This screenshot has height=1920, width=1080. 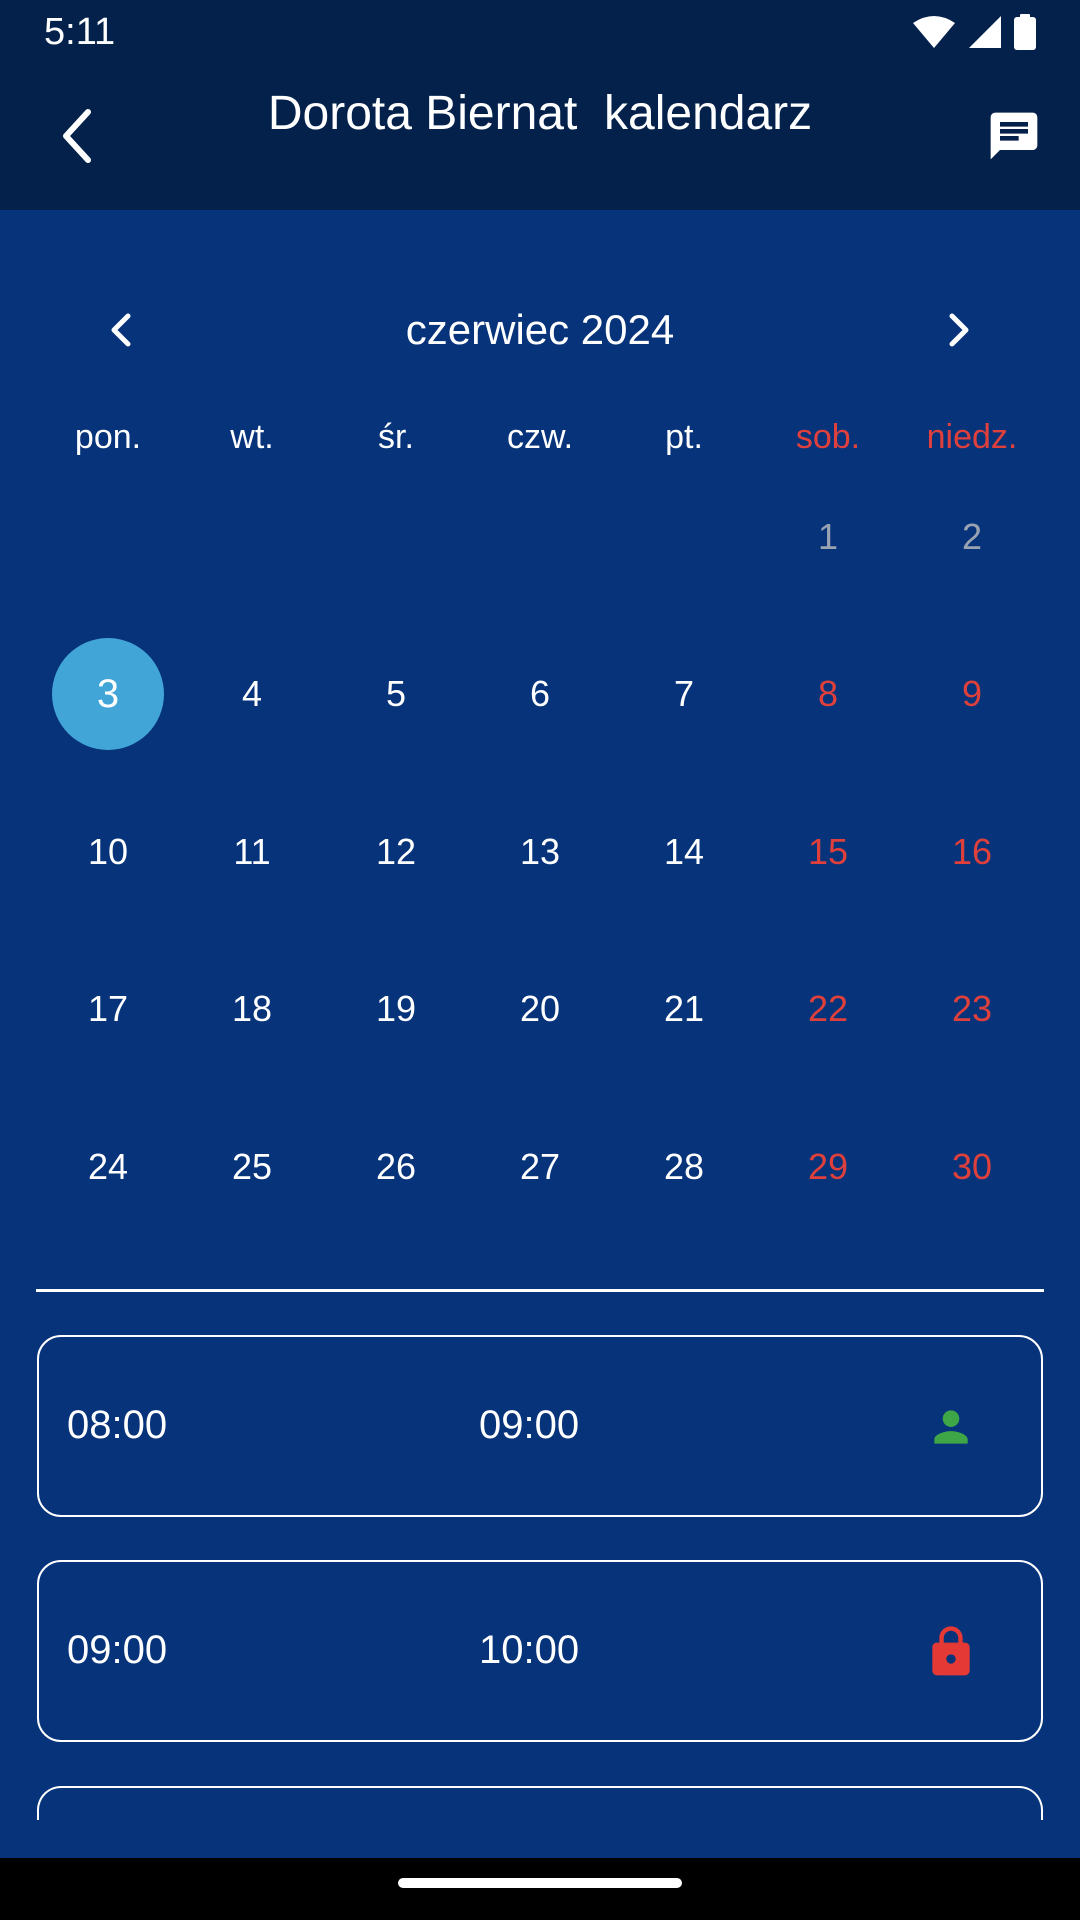 I want to click on slot-start-time: 09:00, so click(x=117, y=1650).